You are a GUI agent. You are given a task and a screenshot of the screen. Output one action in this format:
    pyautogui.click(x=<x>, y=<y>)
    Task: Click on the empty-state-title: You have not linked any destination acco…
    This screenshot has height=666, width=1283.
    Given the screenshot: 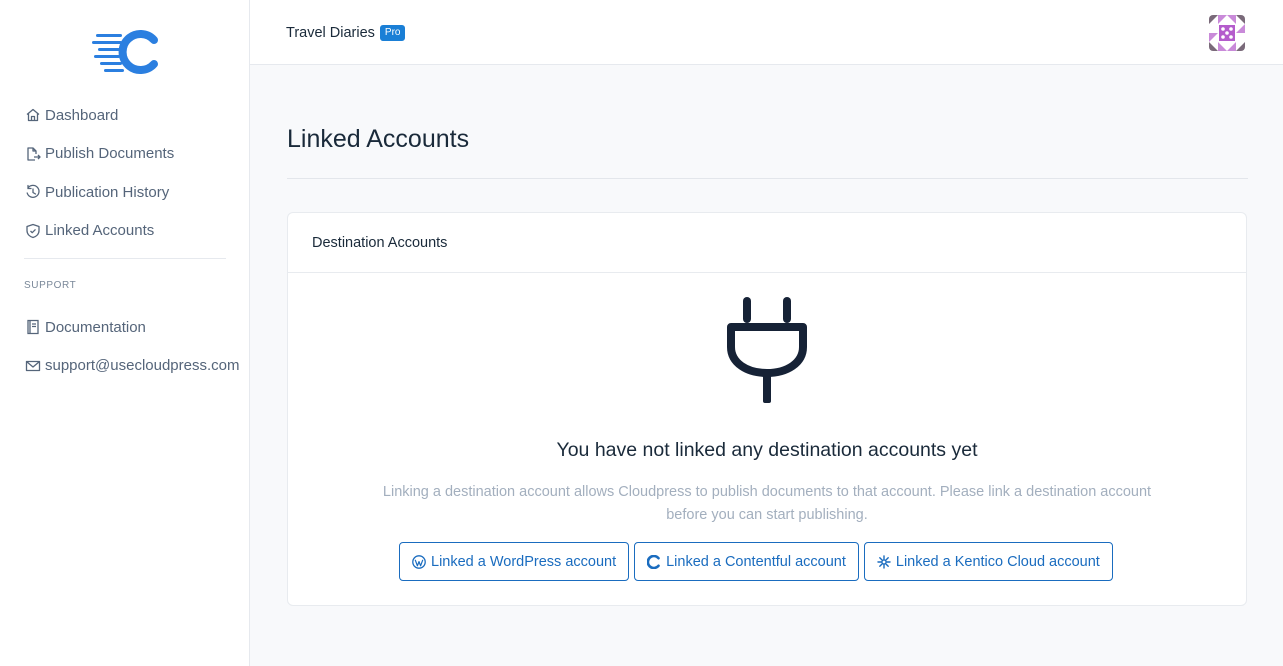 What is the action you would take?
    pyautogui.click(x=767, y=450)
    